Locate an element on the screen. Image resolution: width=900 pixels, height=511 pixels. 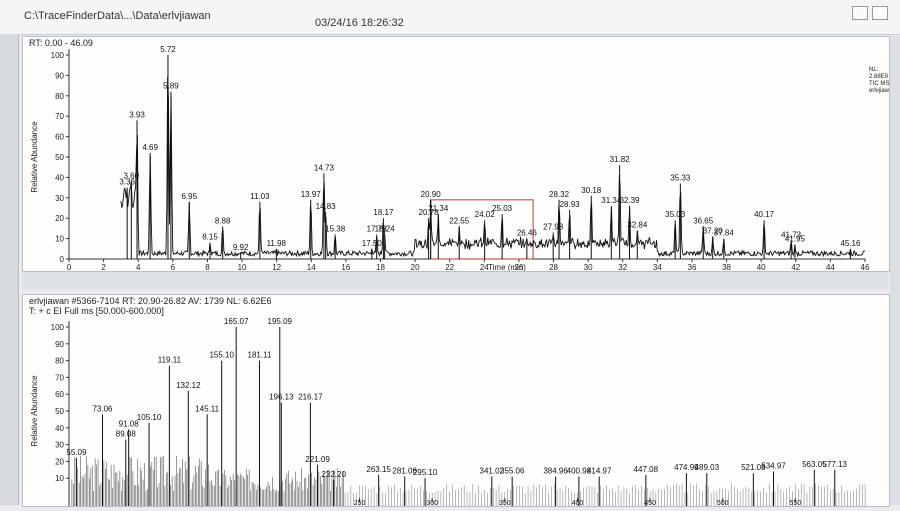
chrom-peak-label: 22.55 is located at coordinates (459, 220).